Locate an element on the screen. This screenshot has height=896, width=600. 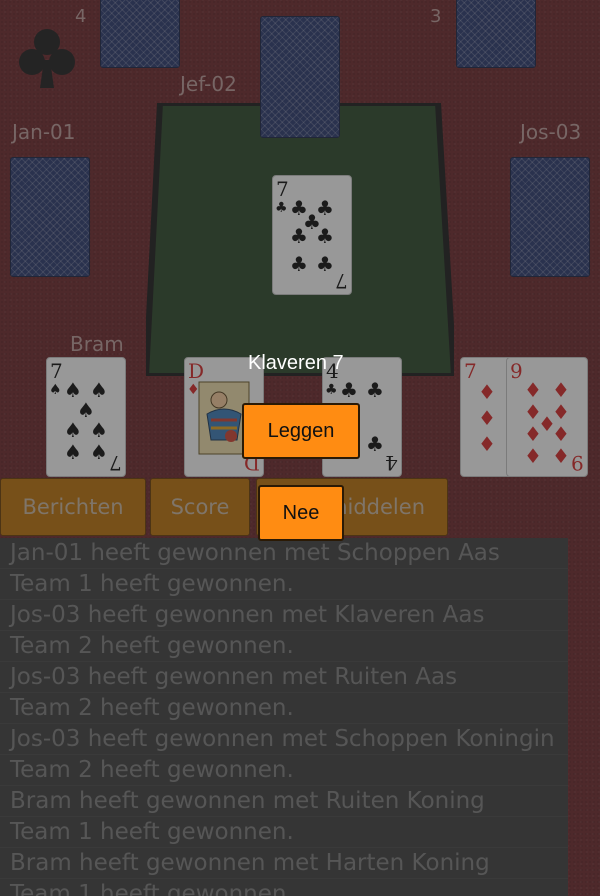
log-line: Jos-03 heeft gewonnen met Ruiten Aas is located at coordinates (284, 677).